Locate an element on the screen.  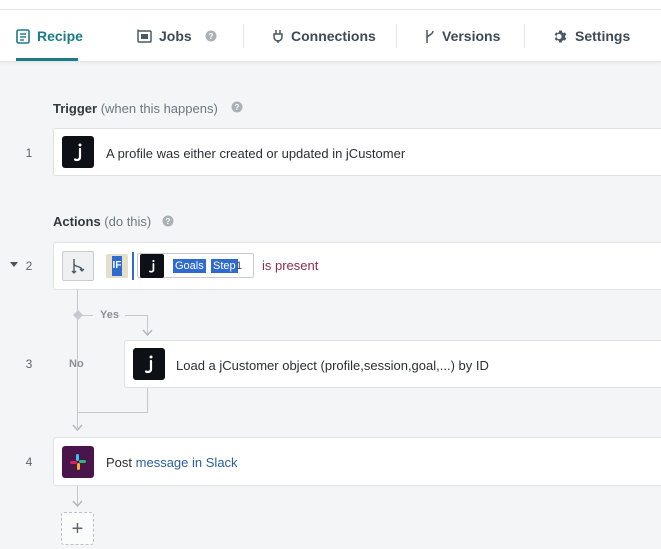
slack-step-verb: Post is located at coordinates (119, 462).